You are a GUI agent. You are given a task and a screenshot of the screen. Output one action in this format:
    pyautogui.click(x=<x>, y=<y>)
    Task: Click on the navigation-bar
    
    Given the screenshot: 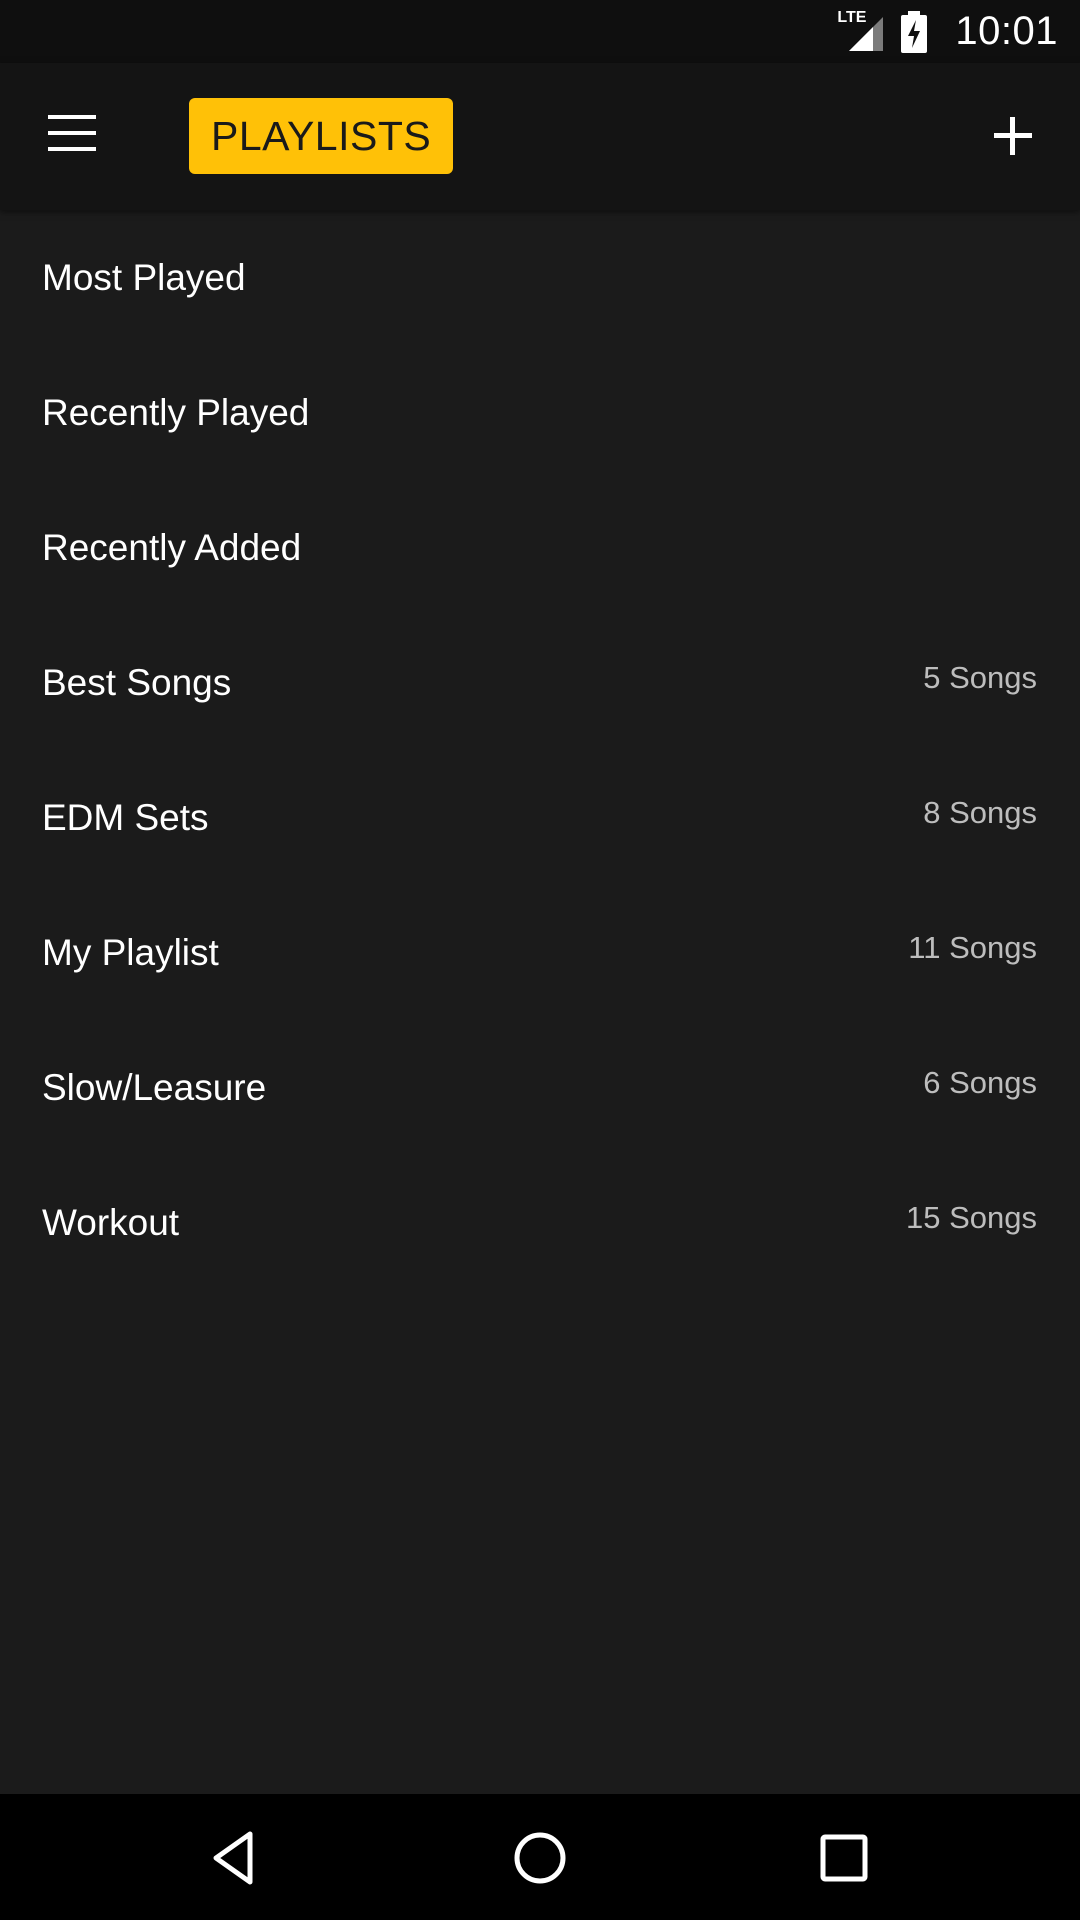 What is the action you would take?
    pyautogui.click(x=540, y=1857)
    